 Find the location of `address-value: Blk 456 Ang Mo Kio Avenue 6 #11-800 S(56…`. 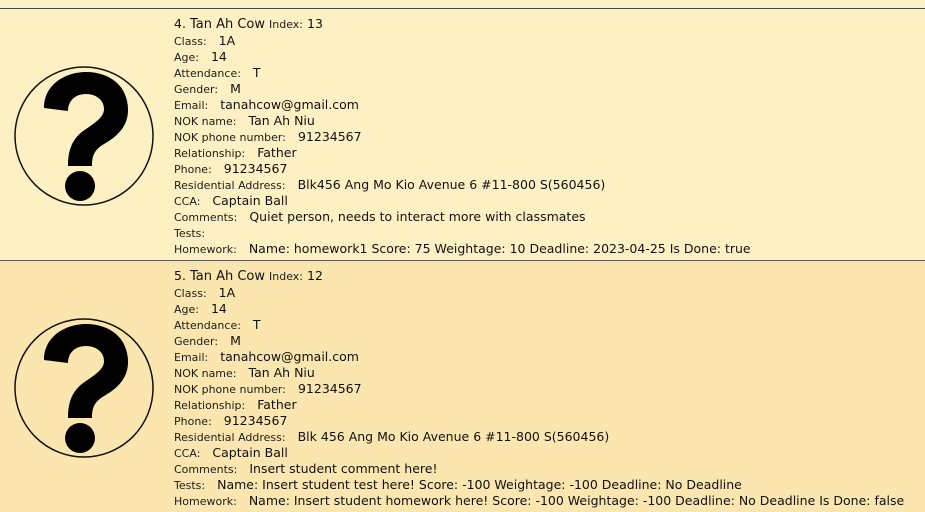

address-value: Blk 456 Ang Mo Kio Avenue 6 #11-800 S(56… is located at coordinates (453, 436).